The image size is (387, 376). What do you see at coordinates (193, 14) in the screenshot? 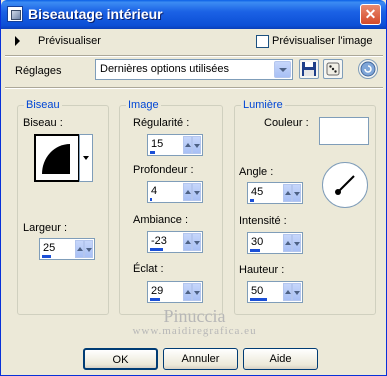
I see `title-bar: Biseautage intérieur ✕` at bounding box center [193, 14].